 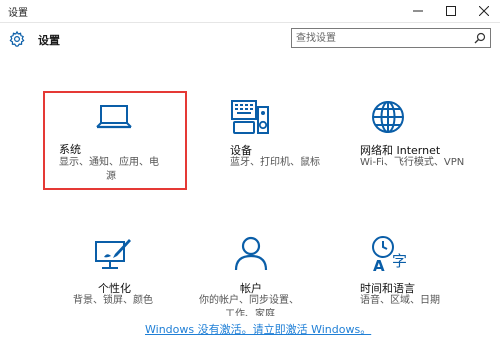 I want to click on tile-time-language-desc: 语音、区域、日期, so click(x=400, y=300).